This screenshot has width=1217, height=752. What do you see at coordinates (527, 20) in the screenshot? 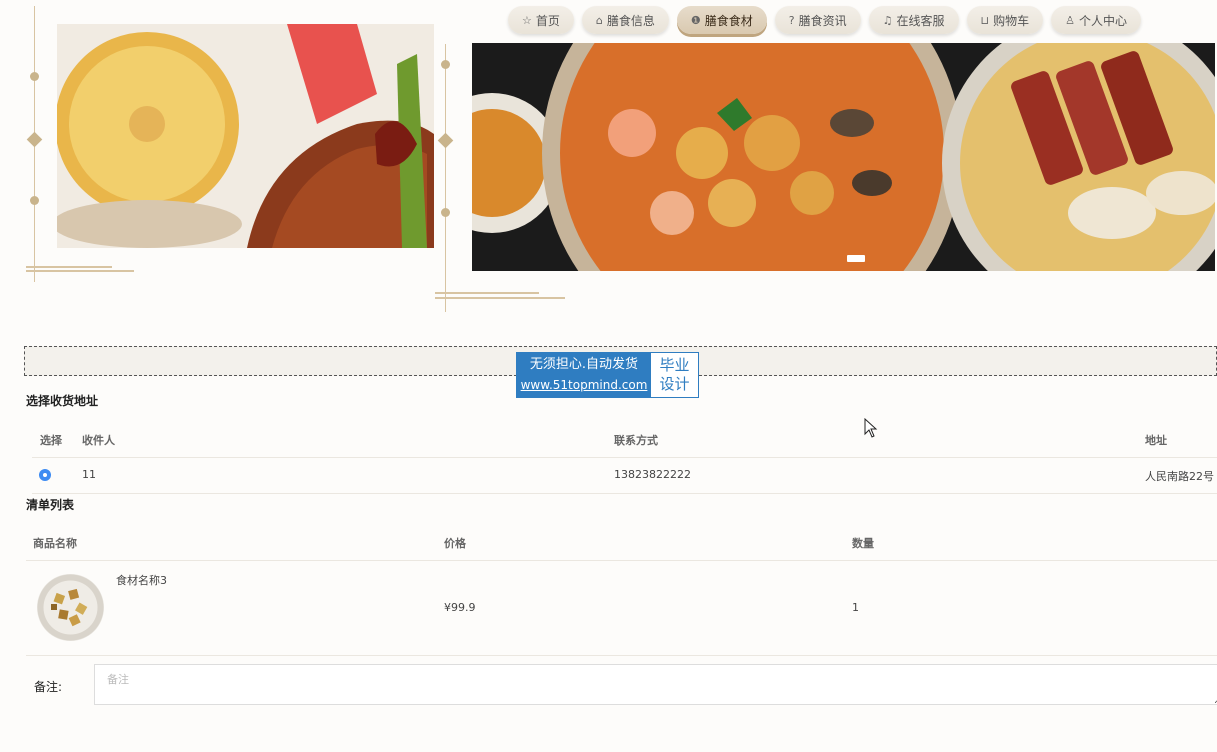
I see `star-icon: ☆` at bounding box center [527, 20].